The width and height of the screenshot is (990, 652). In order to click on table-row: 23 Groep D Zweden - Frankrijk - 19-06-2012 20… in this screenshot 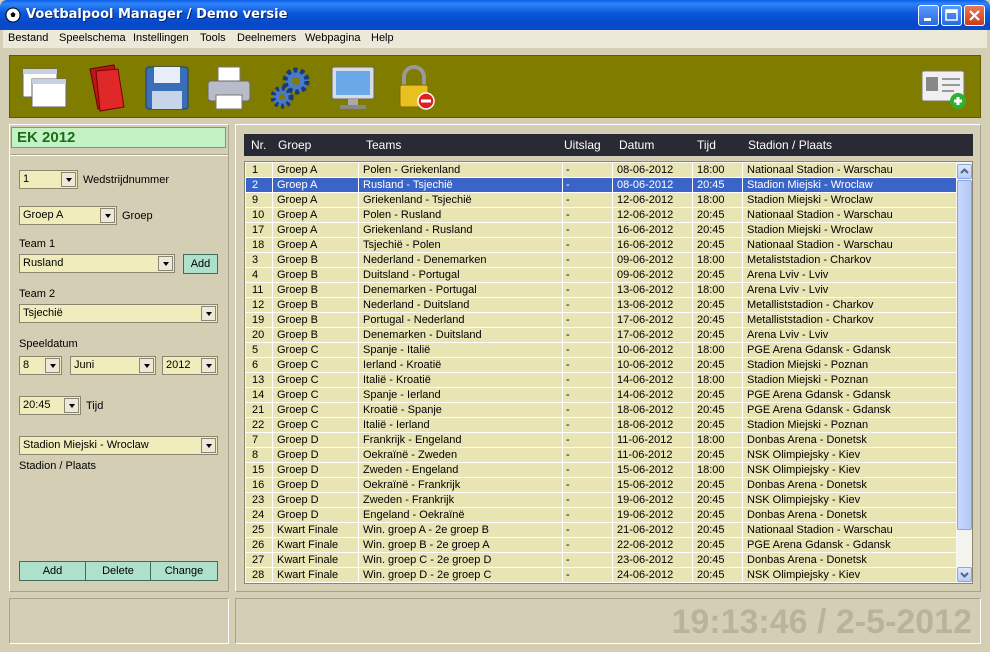, I will do `click(601, 500)`.